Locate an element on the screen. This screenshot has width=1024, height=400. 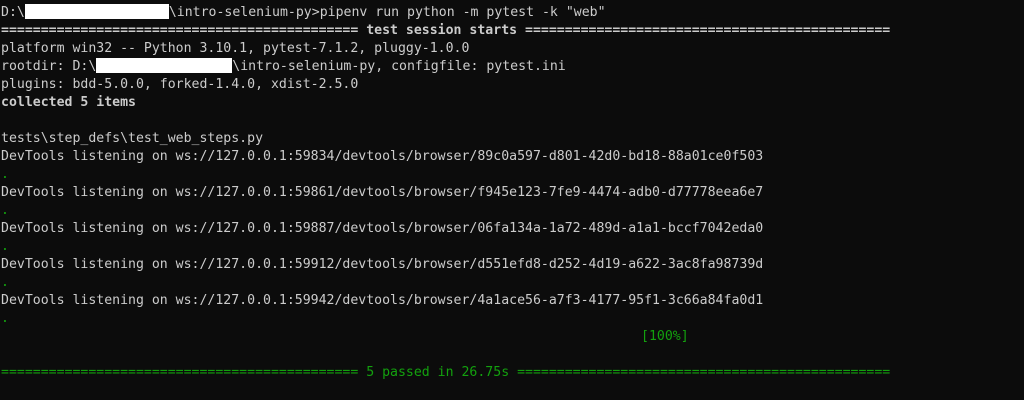
prompt-path: \intro-selenium-py> is located at coordinates (244, 12).